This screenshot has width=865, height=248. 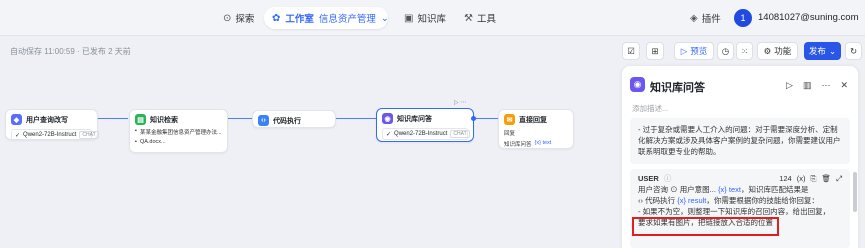 I want to click on more-icon: ⋯, so click(x=825, y=85).